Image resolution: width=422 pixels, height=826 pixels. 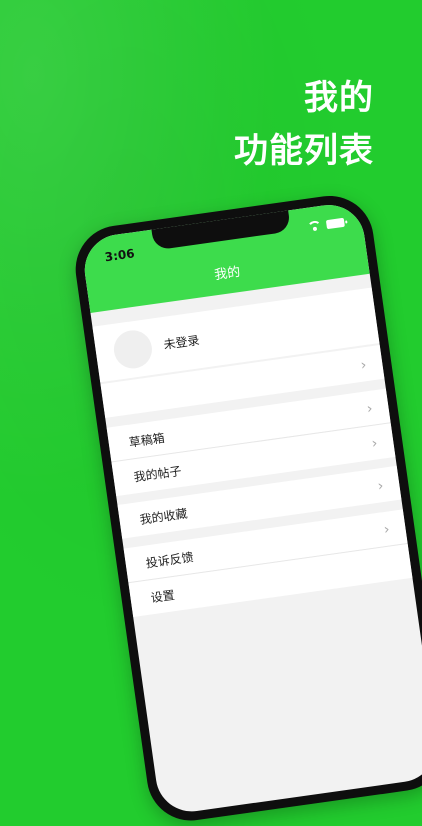 I want to click on menu-item-label: 设置, so click(x=162, y=597).